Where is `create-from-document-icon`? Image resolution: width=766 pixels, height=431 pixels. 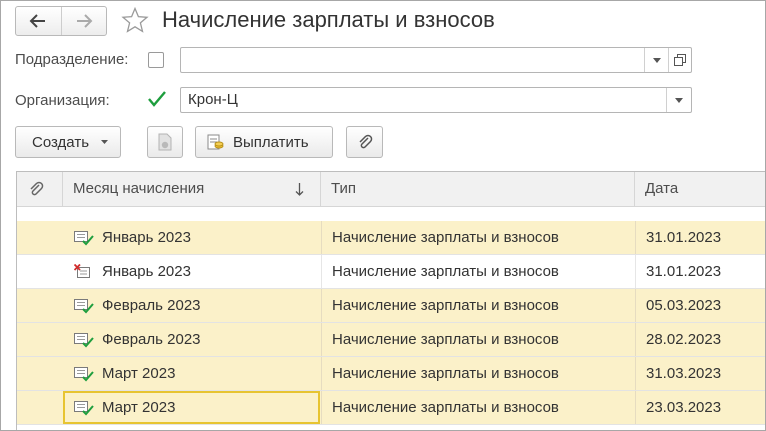
create-from-document-icon is located at coordinates (165, 142).